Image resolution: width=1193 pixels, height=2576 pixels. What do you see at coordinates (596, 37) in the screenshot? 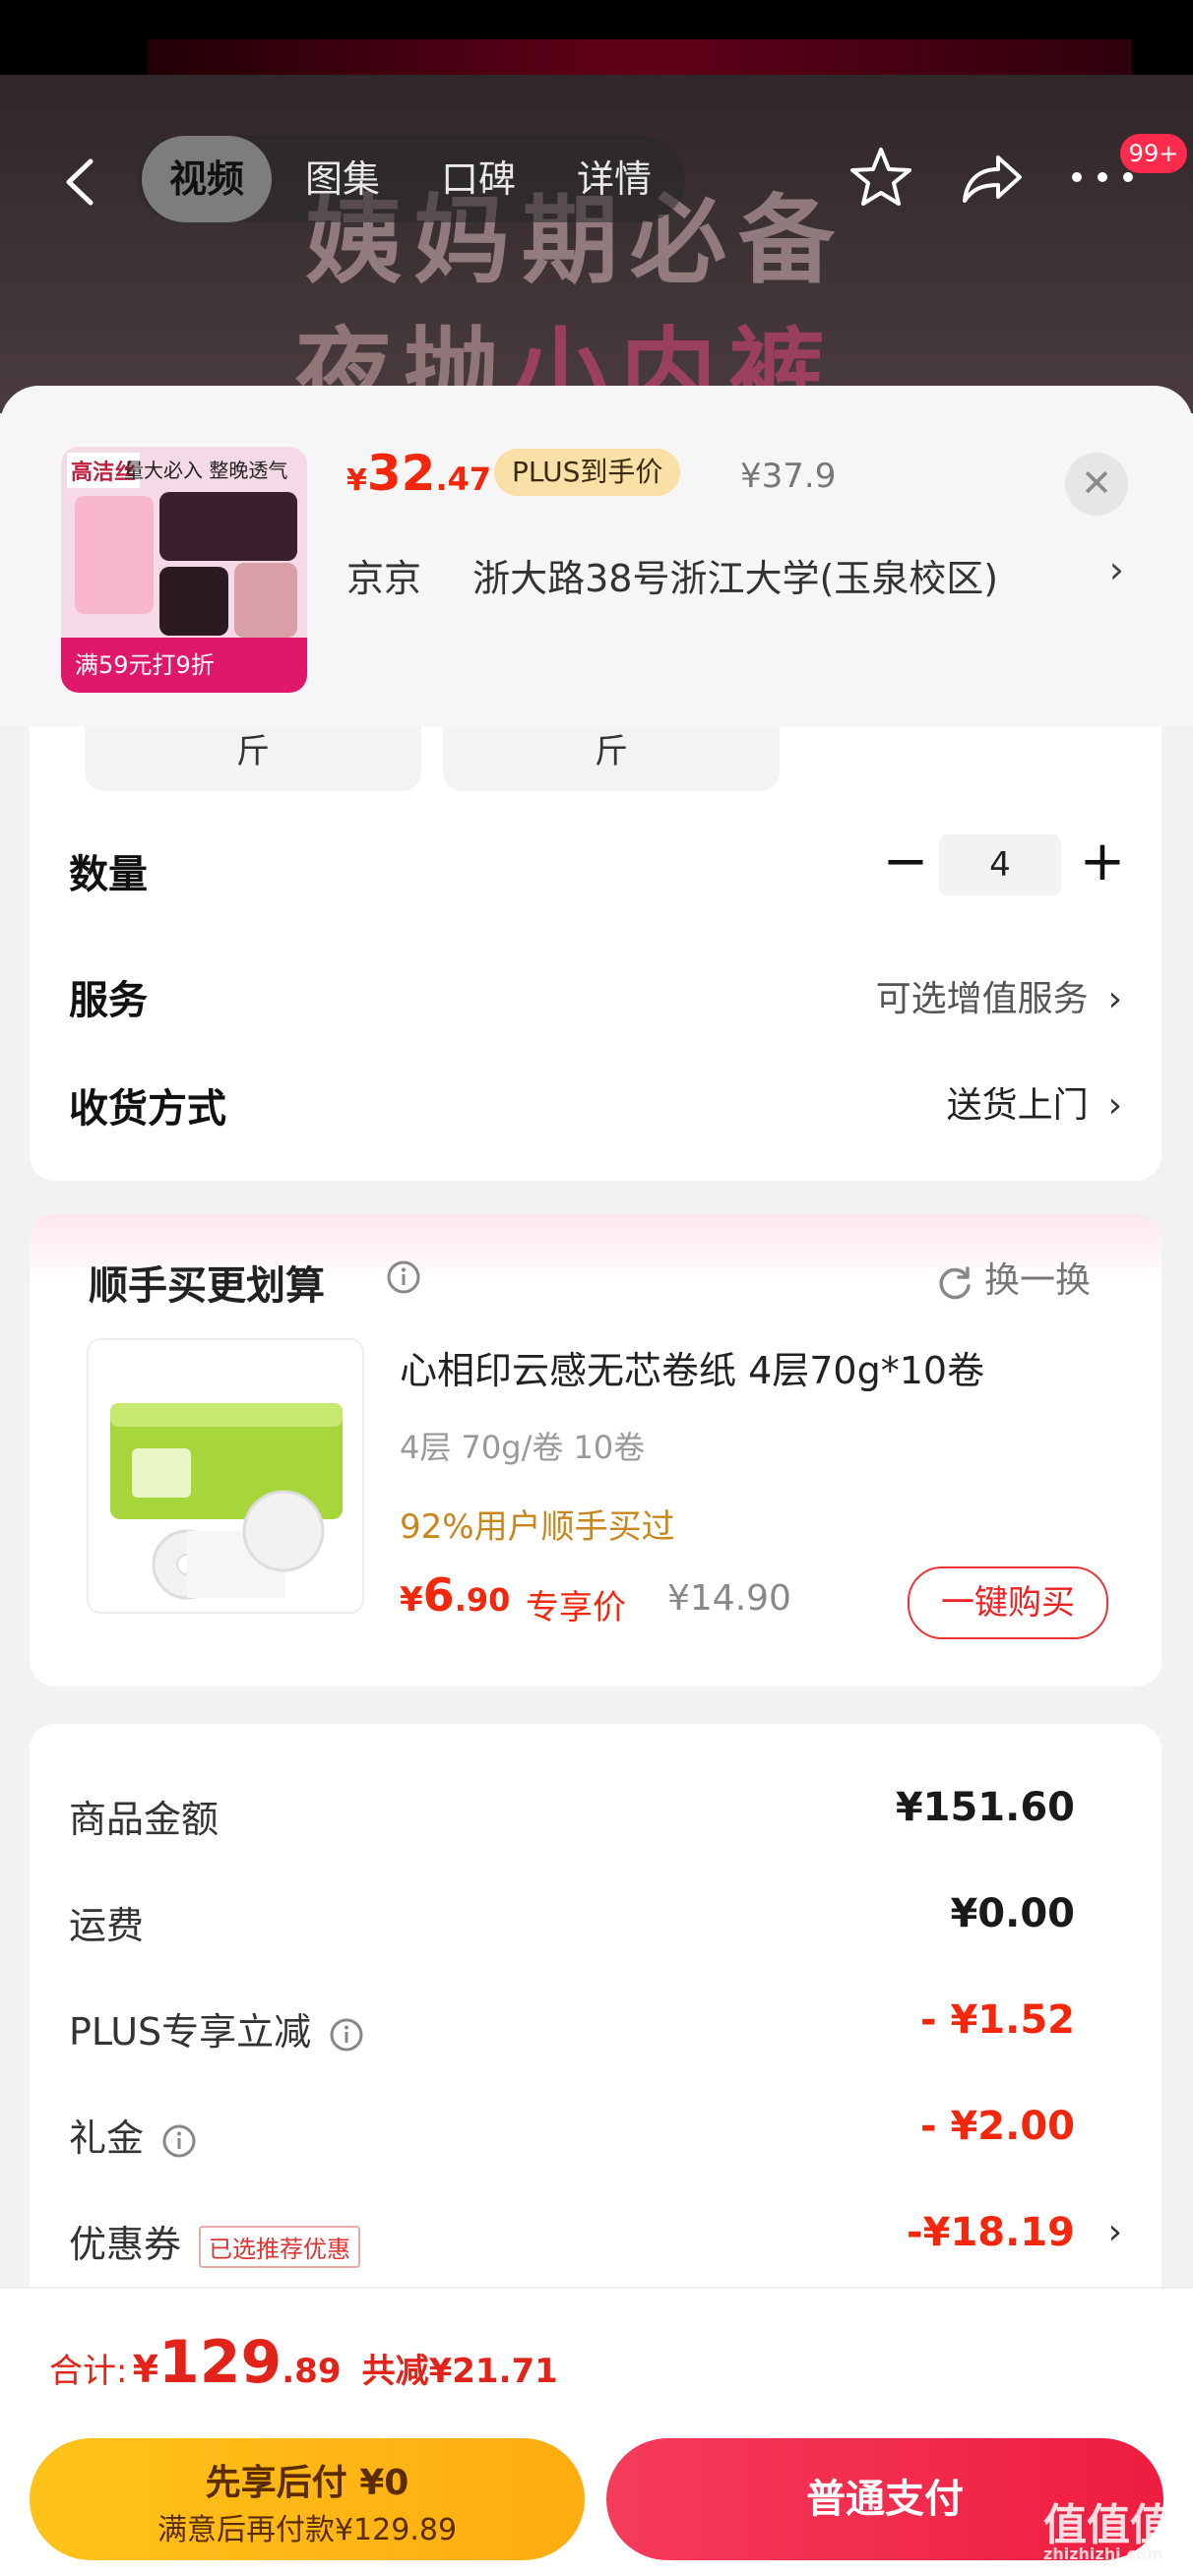
I see `status-bar` at bounding box center [596, 37].